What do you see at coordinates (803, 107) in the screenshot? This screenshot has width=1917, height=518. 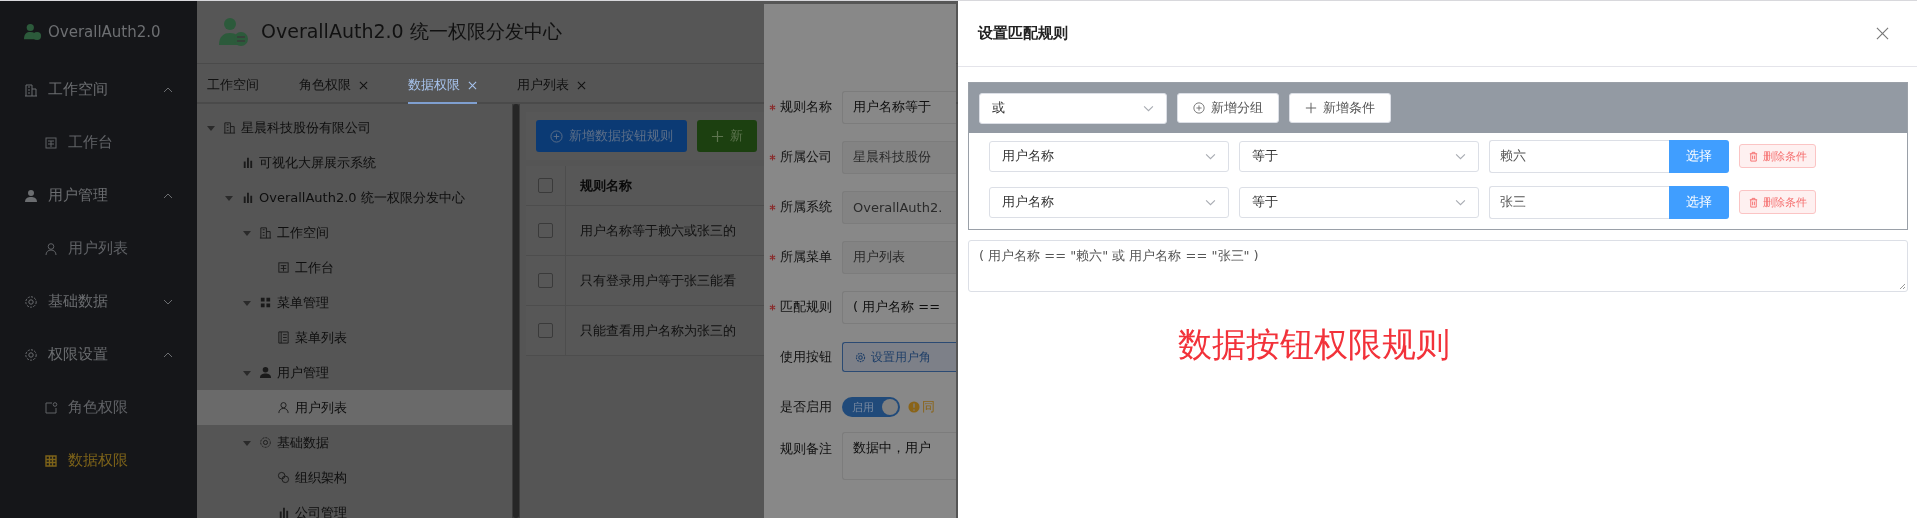 I see `field-label: 规则名称` at bounding box center [803, 107].